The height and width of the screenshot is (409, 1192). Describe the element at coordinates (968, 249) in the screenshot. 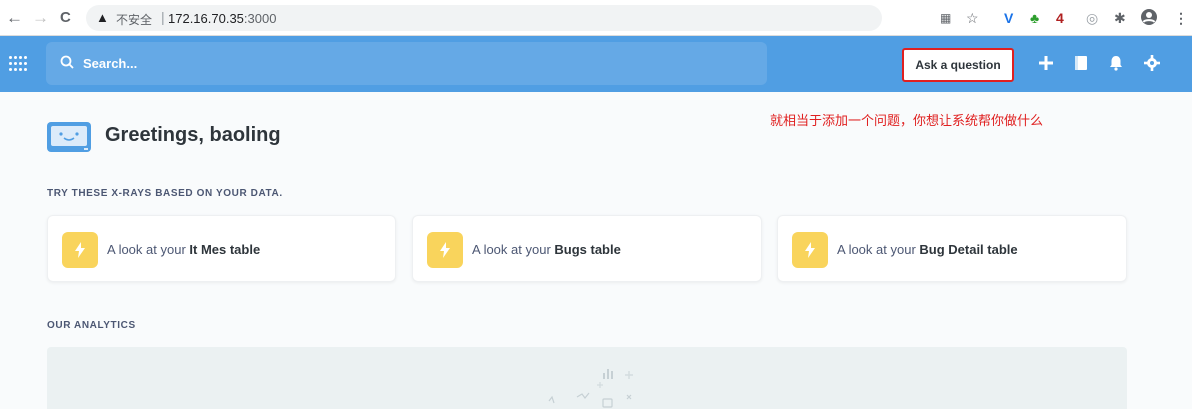

I see `xray-card-table: Bug Detail table` at that location.